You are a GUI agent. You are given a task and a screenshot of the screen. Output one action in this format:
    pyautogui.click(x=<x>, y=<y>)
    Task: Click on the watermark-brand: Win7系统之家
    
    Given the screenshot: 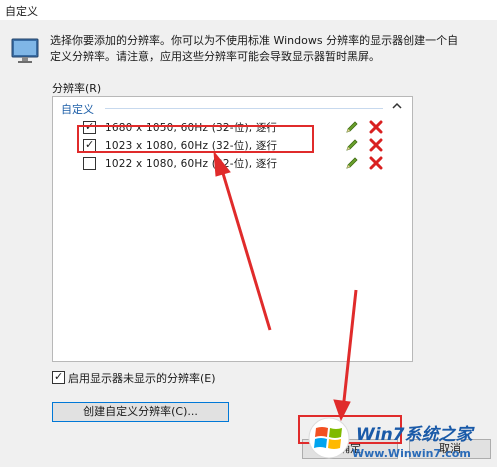 What is the action you would take?
    pyautogui.click(x=414, y=435)
    